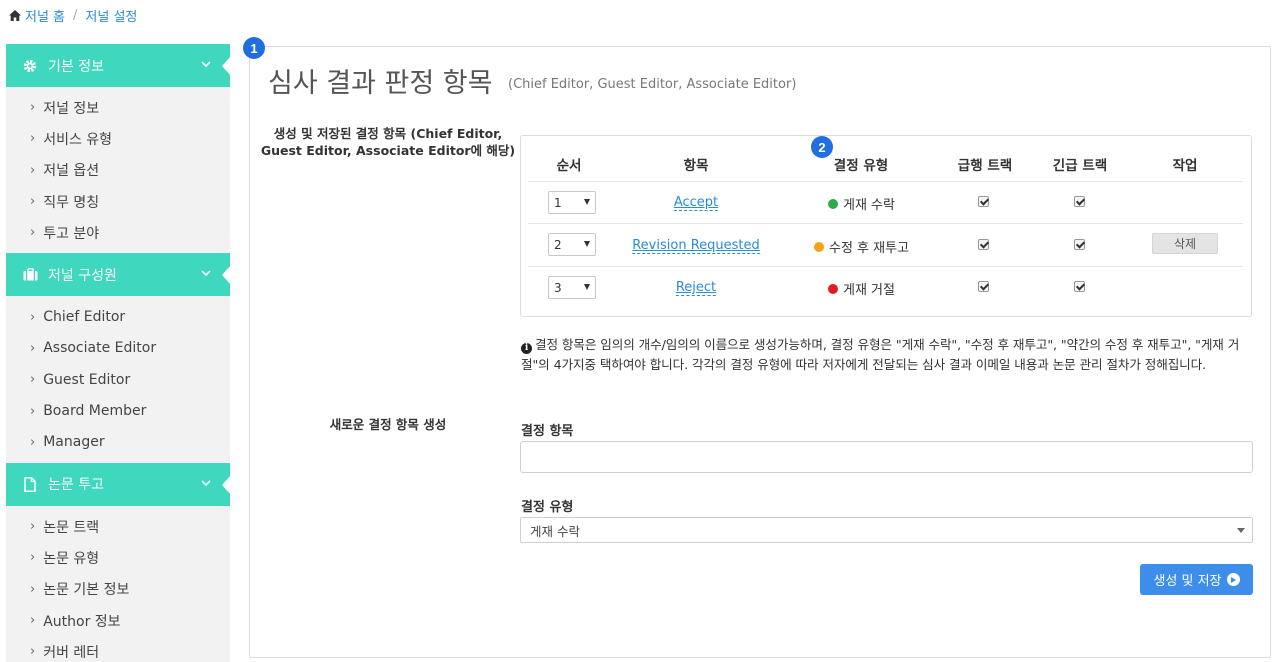  I want to click on sidebar-item-associate-editor: › Associate Editor, so click(118, 348).